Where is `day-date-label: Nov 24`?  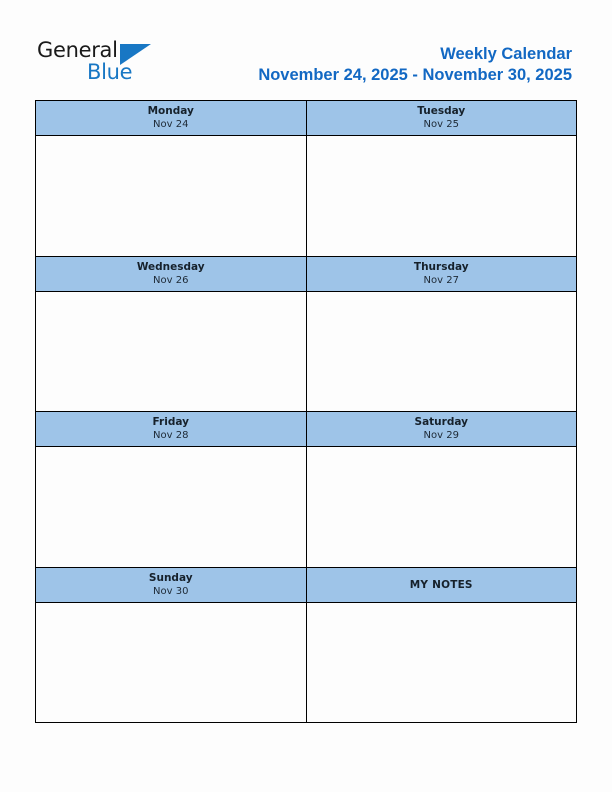
day-date-label: Nov 24 is located at coordinates (171, 124).